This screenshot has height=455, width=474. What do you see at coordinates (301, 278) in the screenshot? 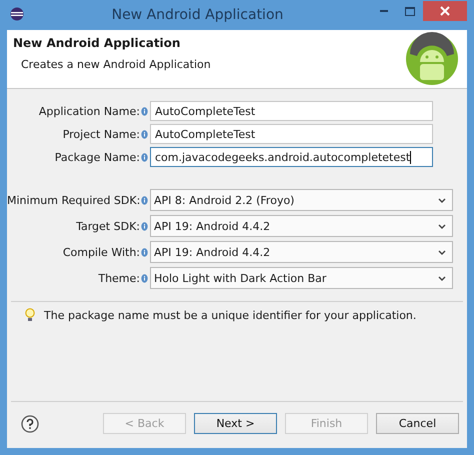
I see `dropdown: Holo Light with Dark Action Bar` at bounding box center [301, 278].